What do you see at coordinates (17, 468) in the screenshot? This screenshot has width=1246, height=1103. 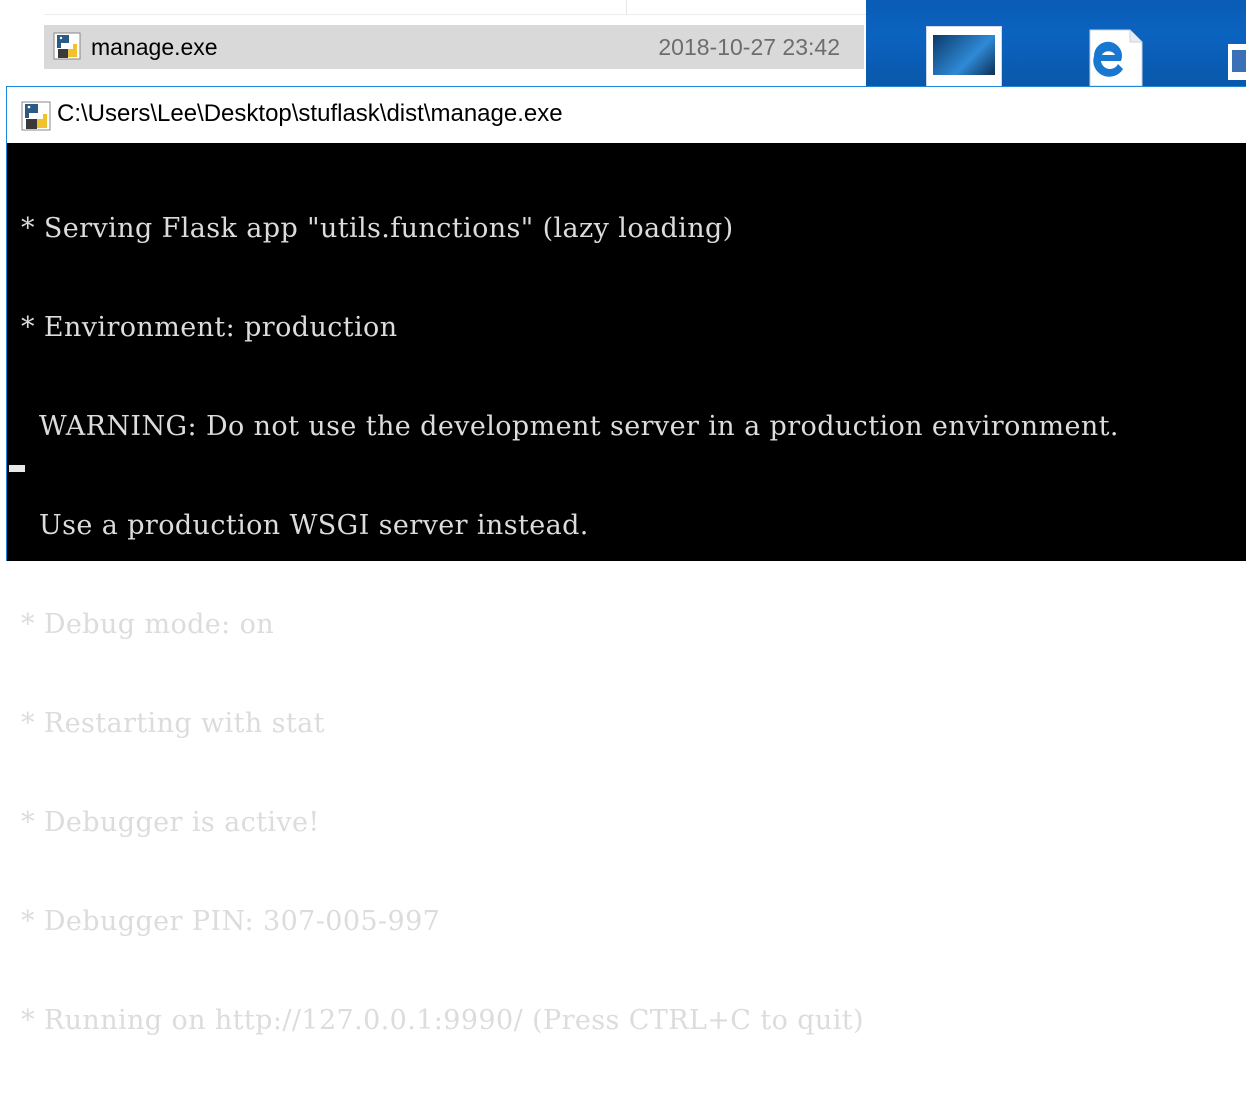 I see `text-cursor` at bounding box center [17, 468].